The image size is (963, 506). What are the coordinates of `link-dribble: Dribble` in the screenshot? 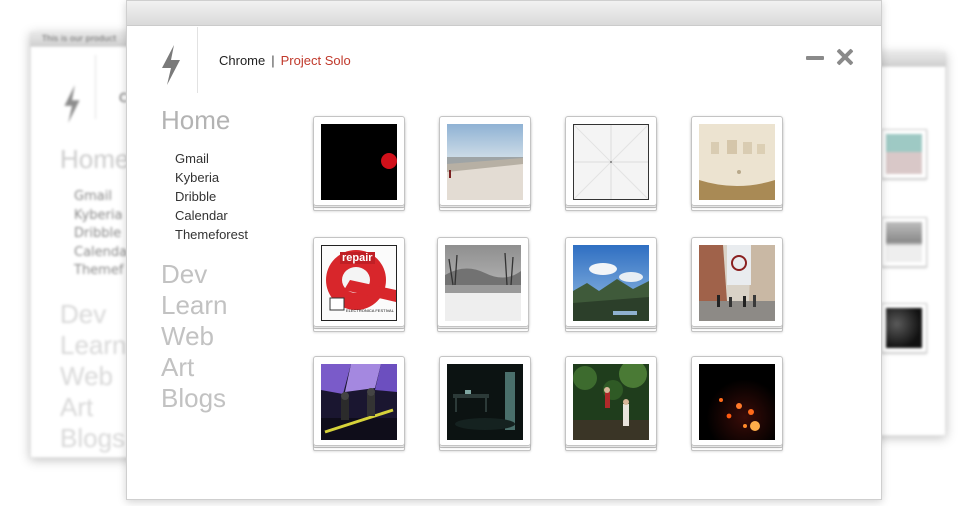 It's located at (211, 196).